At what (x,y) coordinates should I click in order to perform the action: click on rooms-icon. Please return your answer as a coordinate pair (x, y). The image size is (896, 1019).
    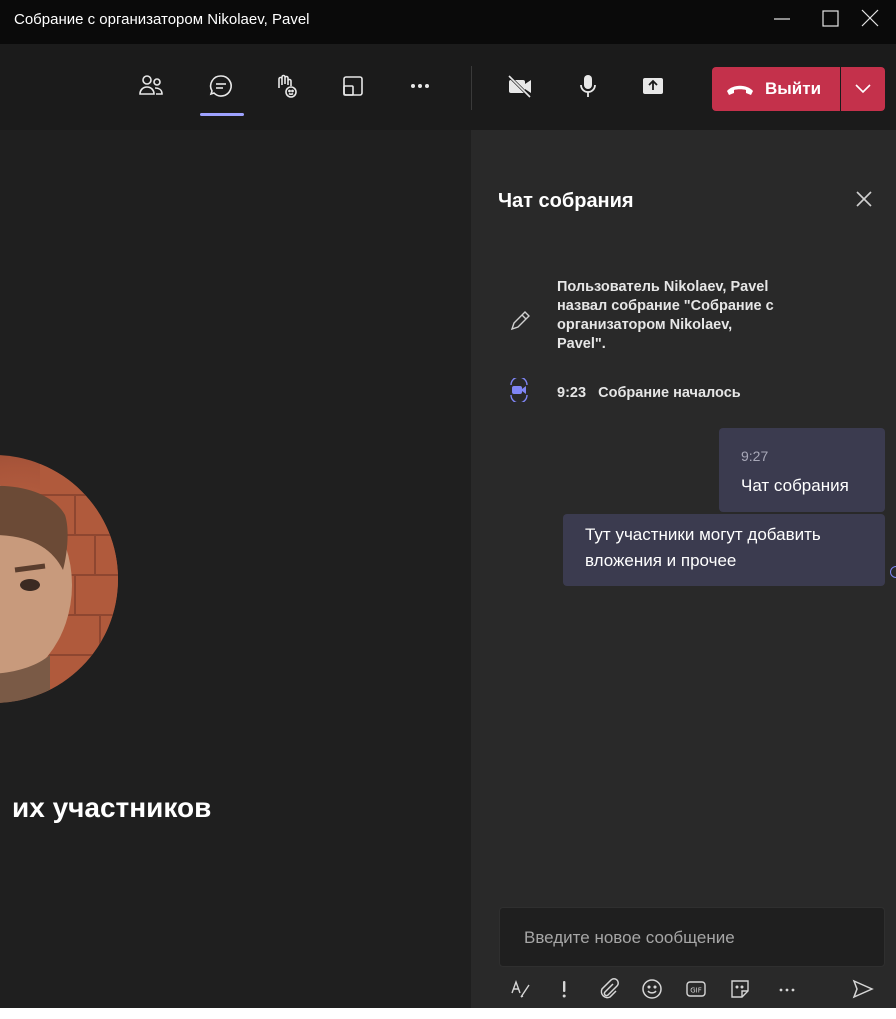
    Looking at the image, I should click on (353, 86).